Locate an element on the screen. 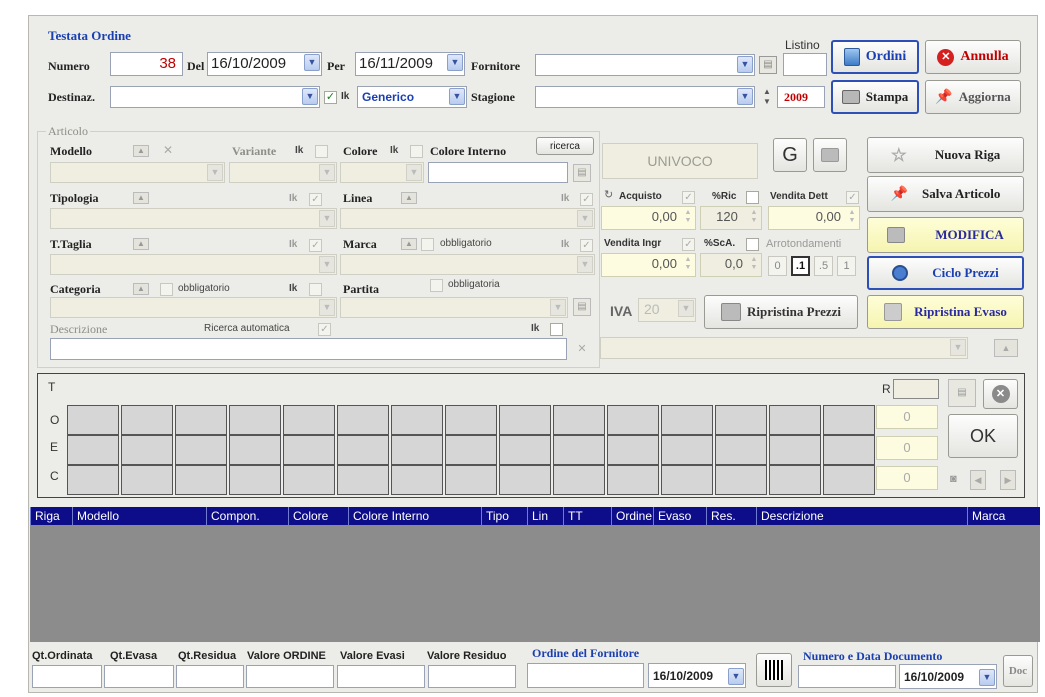  round-option-01: .1 is located at coordinates (800, 266).